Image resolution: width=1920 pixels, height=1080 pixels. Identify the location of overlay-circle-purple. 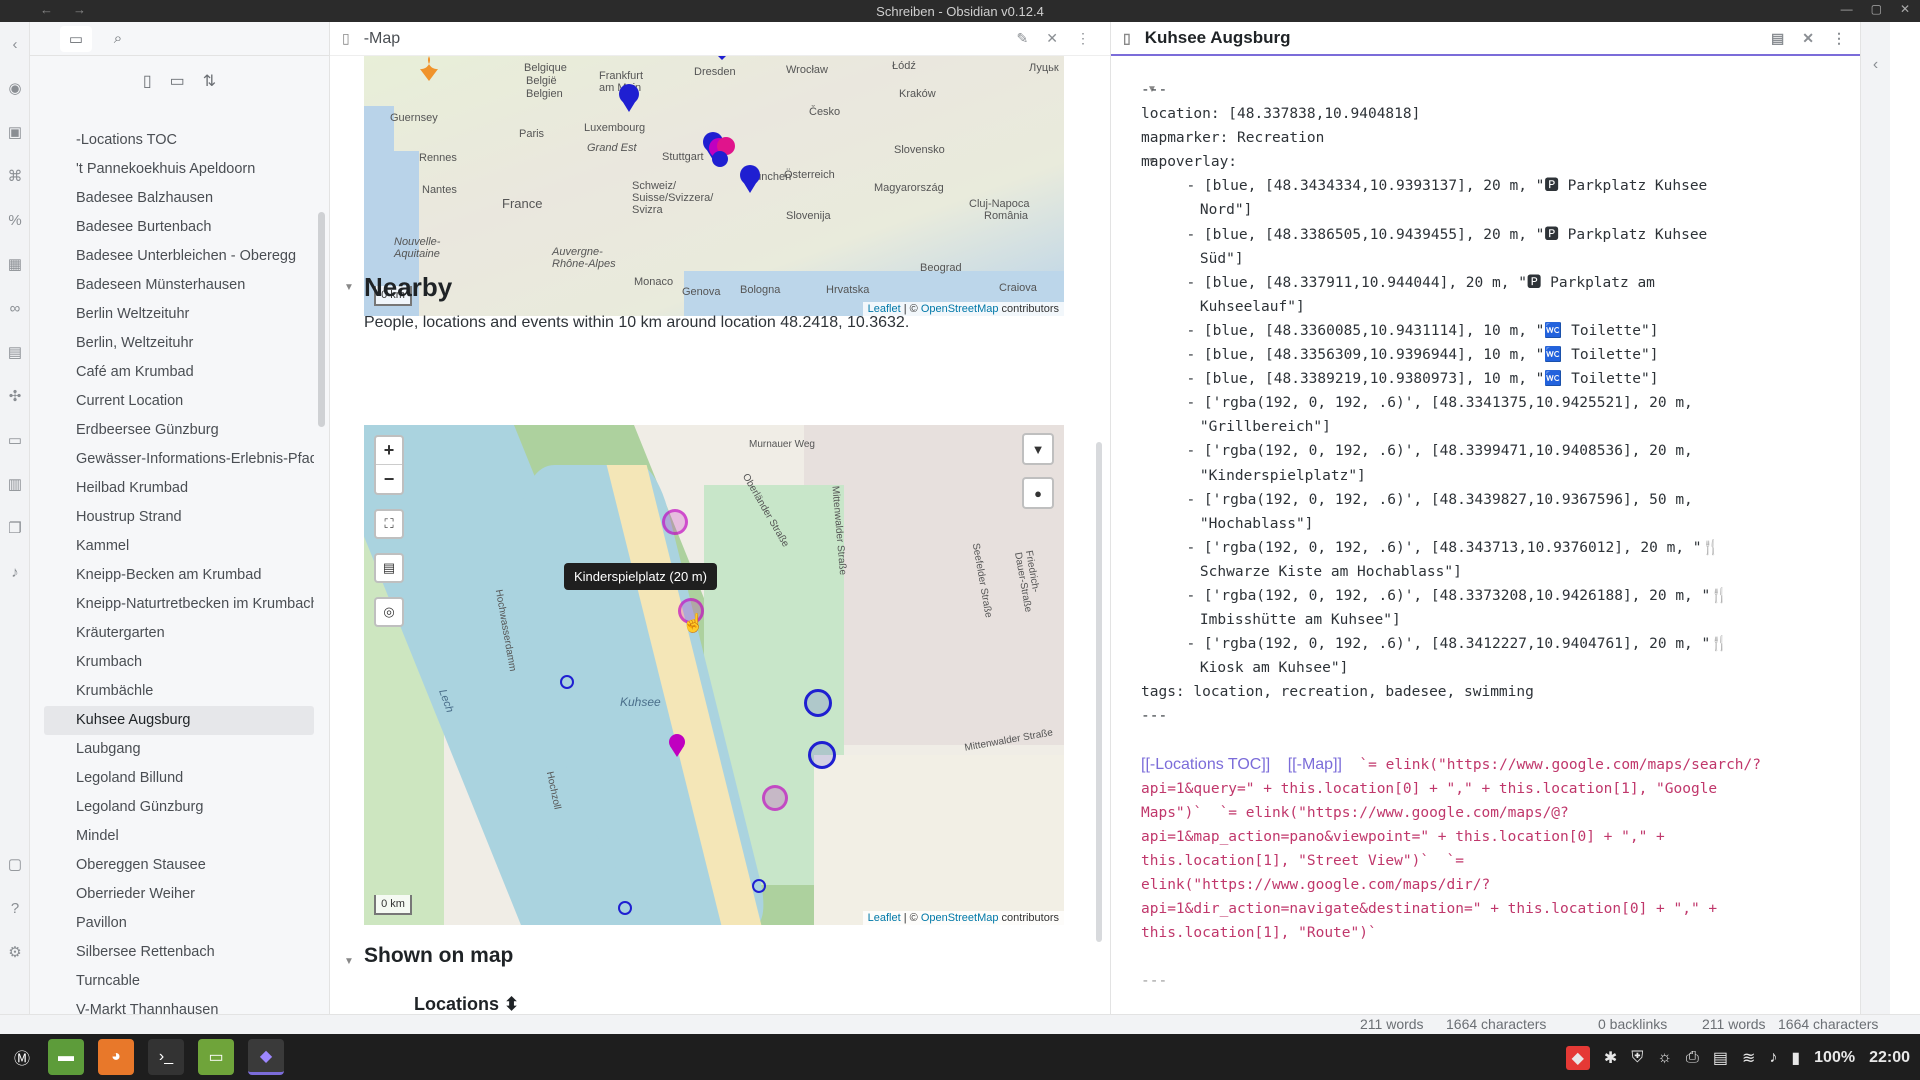
(775, 798).